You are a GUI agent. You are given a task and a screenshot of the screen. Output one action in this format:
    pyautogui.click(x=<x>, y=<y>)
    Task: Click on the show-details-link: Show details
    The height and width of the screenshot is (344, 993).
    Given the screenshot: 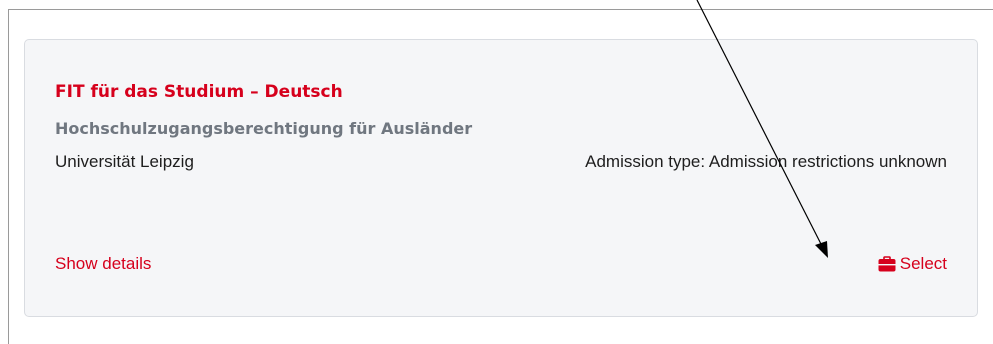 What is the action you would take?
    pyautogui.click(x=103, y=264)
    